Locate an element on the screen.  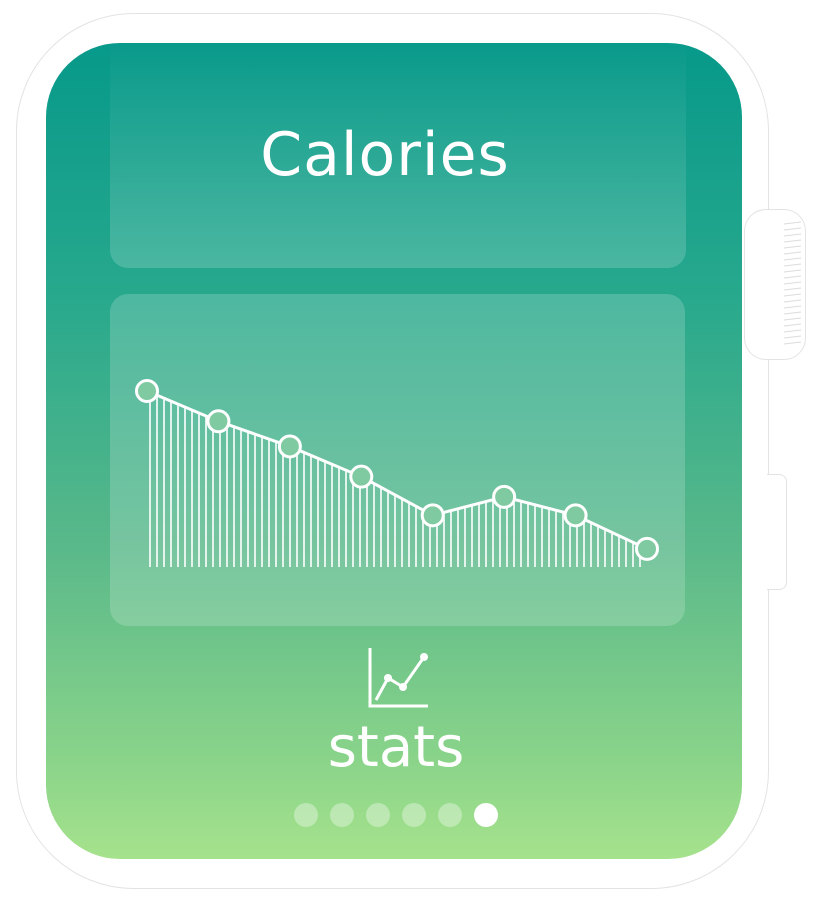
crown-ridges-icon is located at coordinates (792, 283).